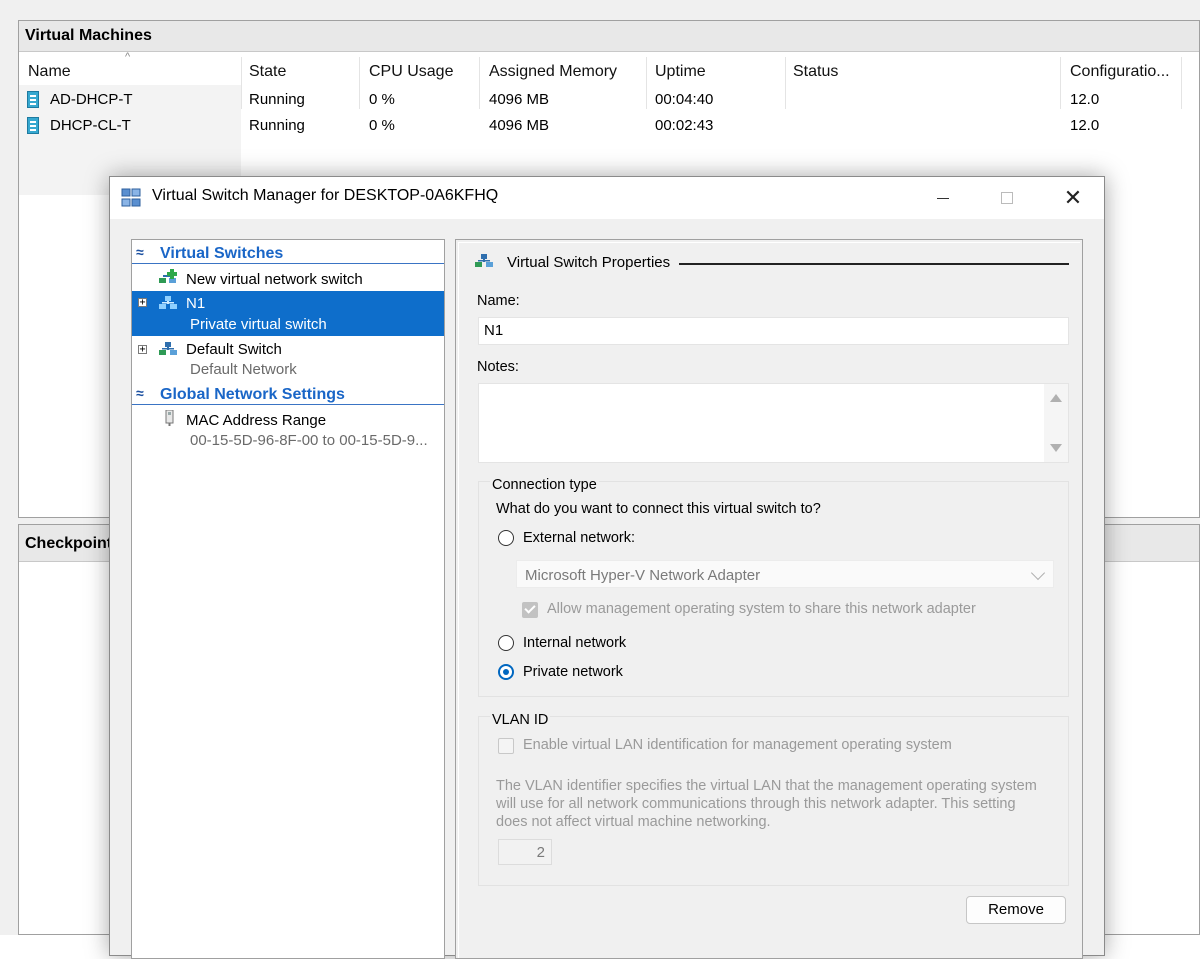  Describe the element at coordinates (506, 746) in the screenshot. I see `enable-vlan-checkbox` at that location.